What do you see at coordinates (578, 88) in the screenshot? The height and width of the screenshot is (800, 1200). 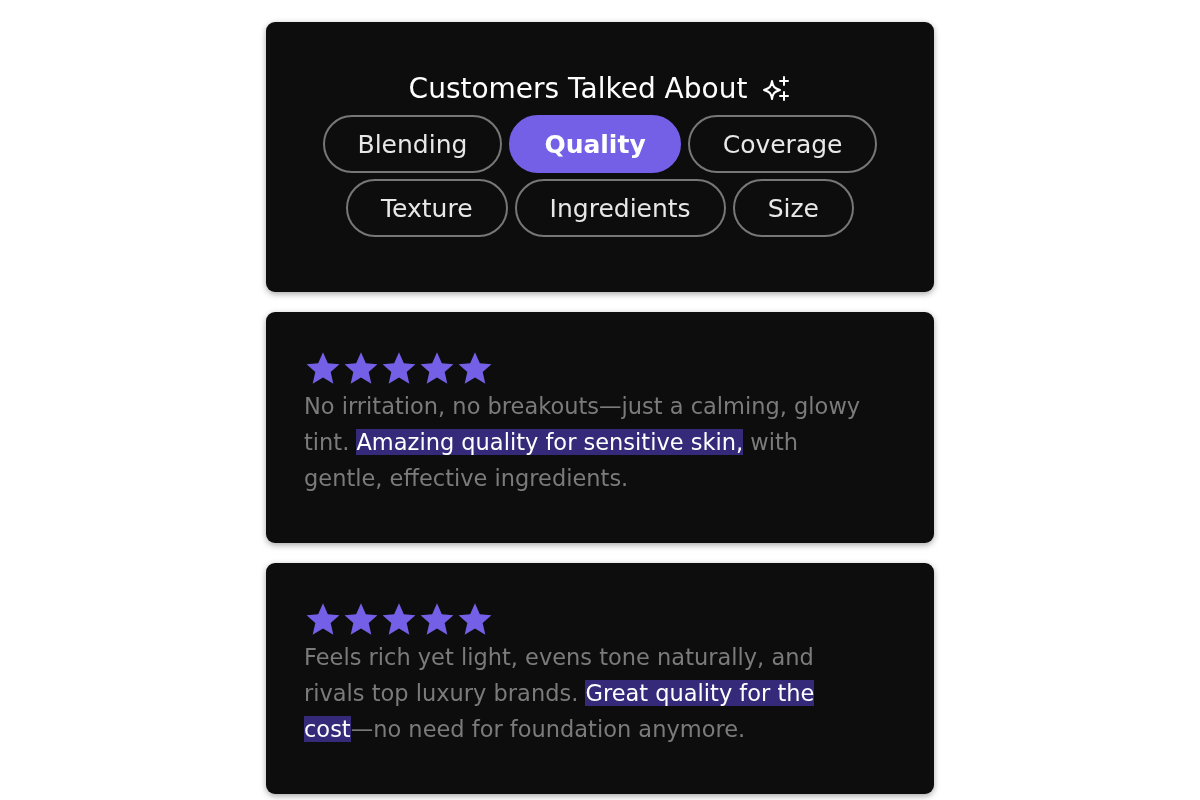 I see `section-title: Customers Talked About` at bounding box center [578, 88].